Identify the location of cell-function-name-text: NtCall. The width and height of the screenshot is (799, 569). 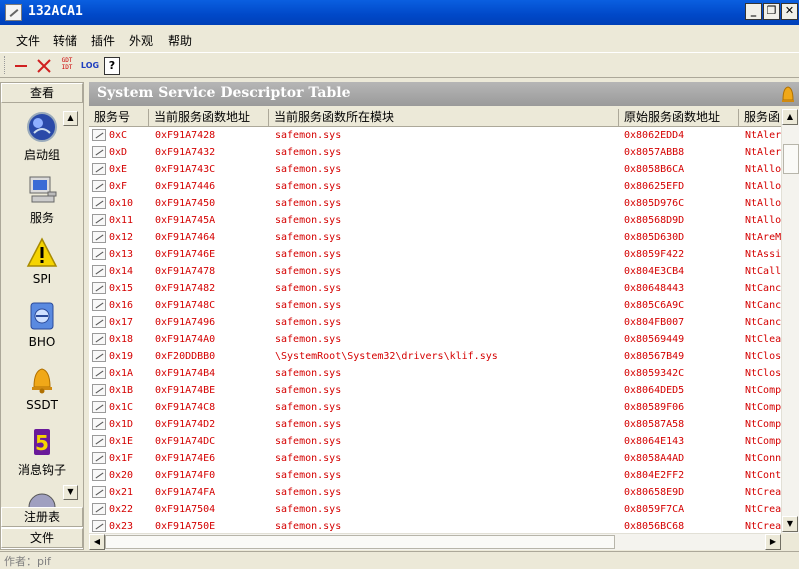
(763, 271).